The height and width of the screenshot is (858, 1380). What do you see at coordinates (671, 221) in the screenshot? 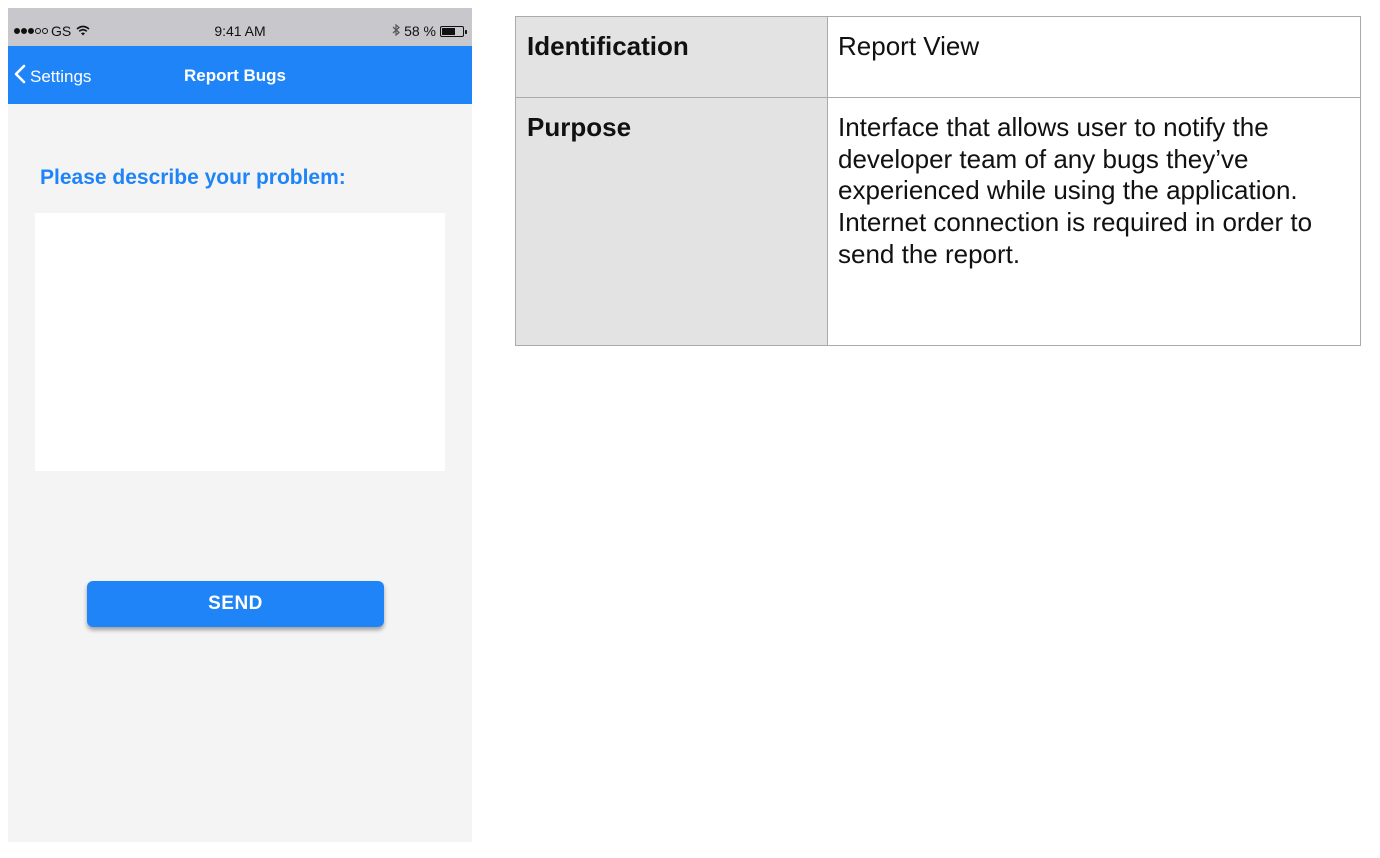
I see `purpose-label: Purpose` at bounding box center [671, 221].